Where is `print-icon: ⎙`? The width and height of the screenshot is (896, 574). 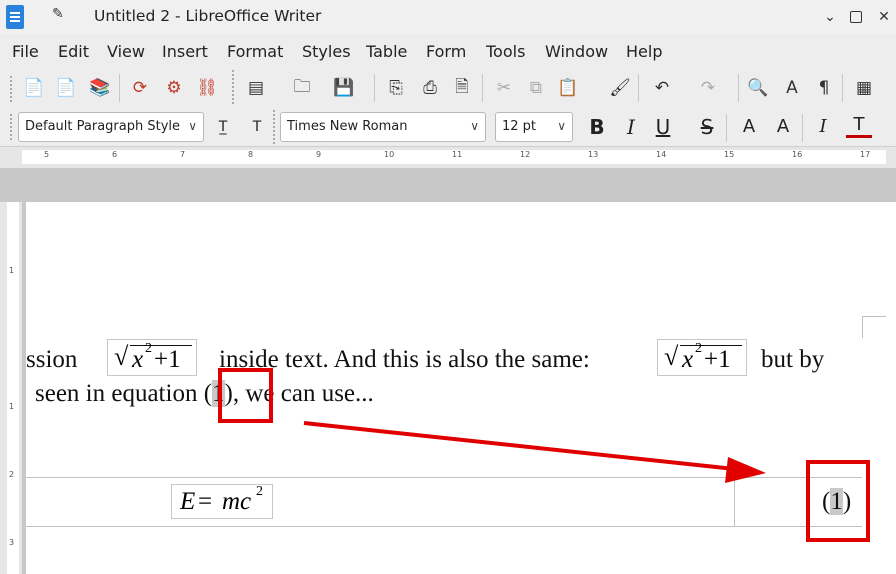
print-icon: ⎙ is located at coordinates (430, 88).